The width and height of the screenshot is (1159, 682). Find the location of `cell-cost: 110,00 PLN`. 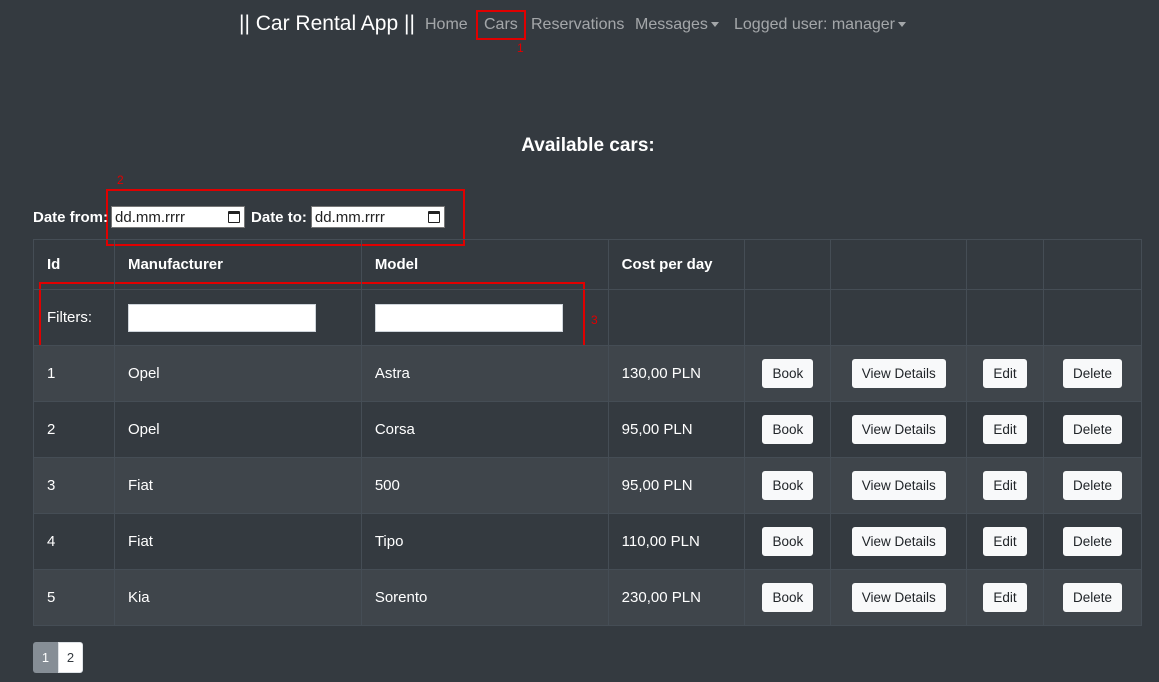

cell-cost: 110,00 PLN is located at coordinates (676, 541).